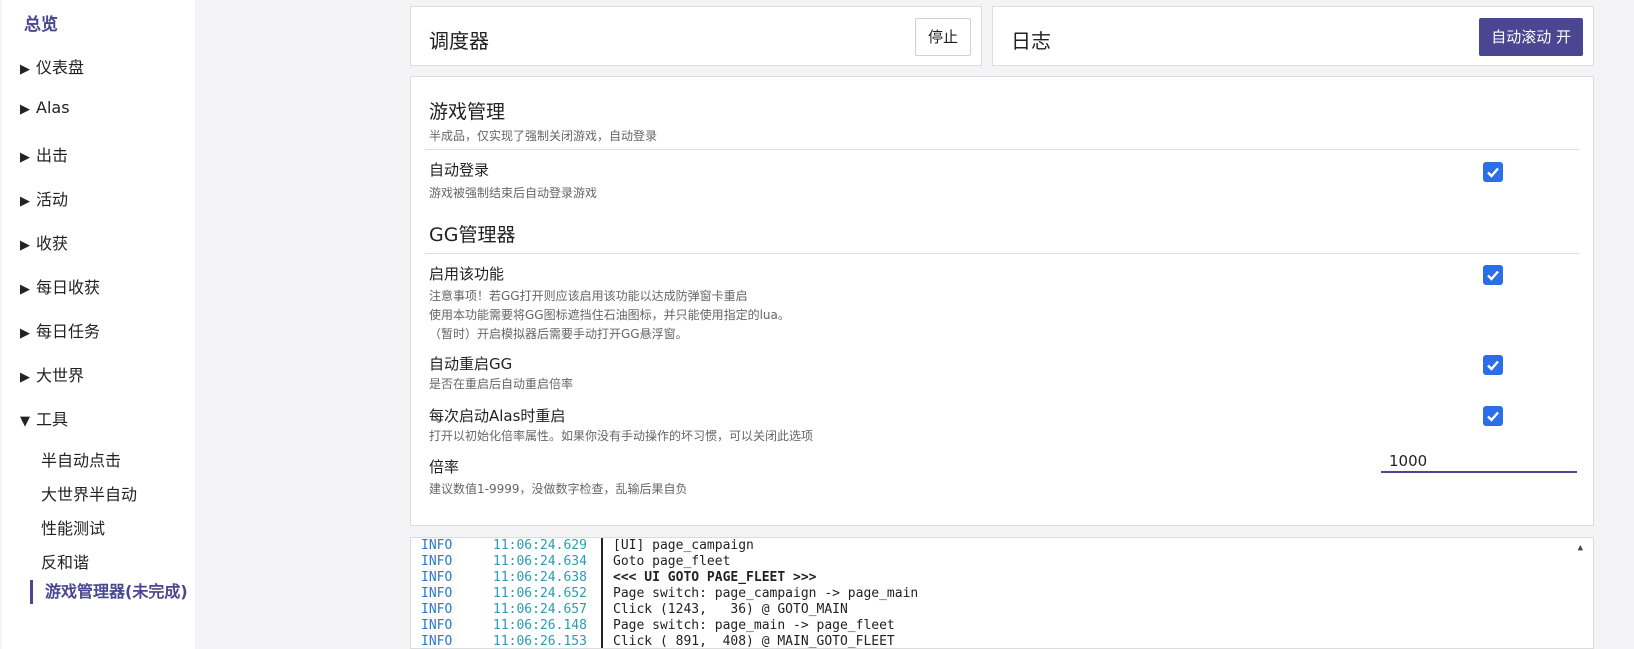 This screenshot has width=1634, height=649. I want to click on scroll-up-arrow-icon: ▲, so click(1580, 548).